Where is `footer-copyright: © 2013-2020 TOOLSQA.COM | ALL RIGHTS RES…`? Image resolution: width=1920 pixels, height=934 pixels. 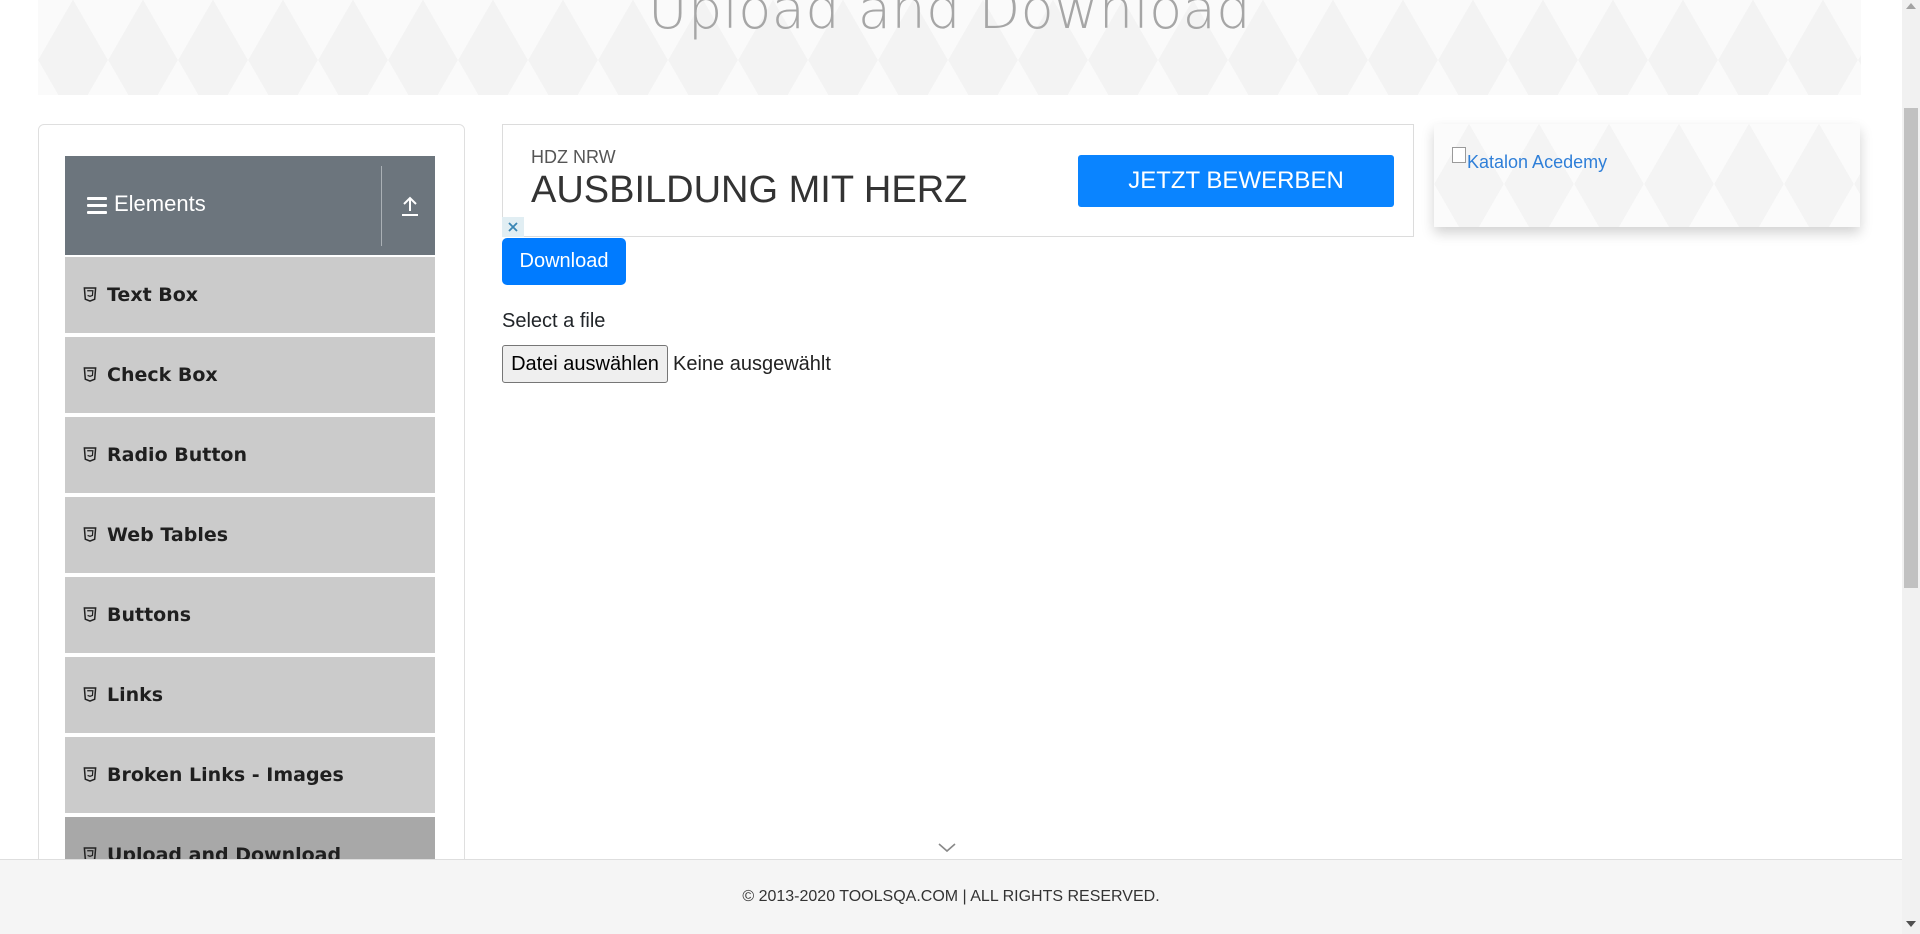
footer-copyright: © 2013-2020 TOOLSQA.COM | ALL RIGHTS RES… is located at coordinates (951, 896).